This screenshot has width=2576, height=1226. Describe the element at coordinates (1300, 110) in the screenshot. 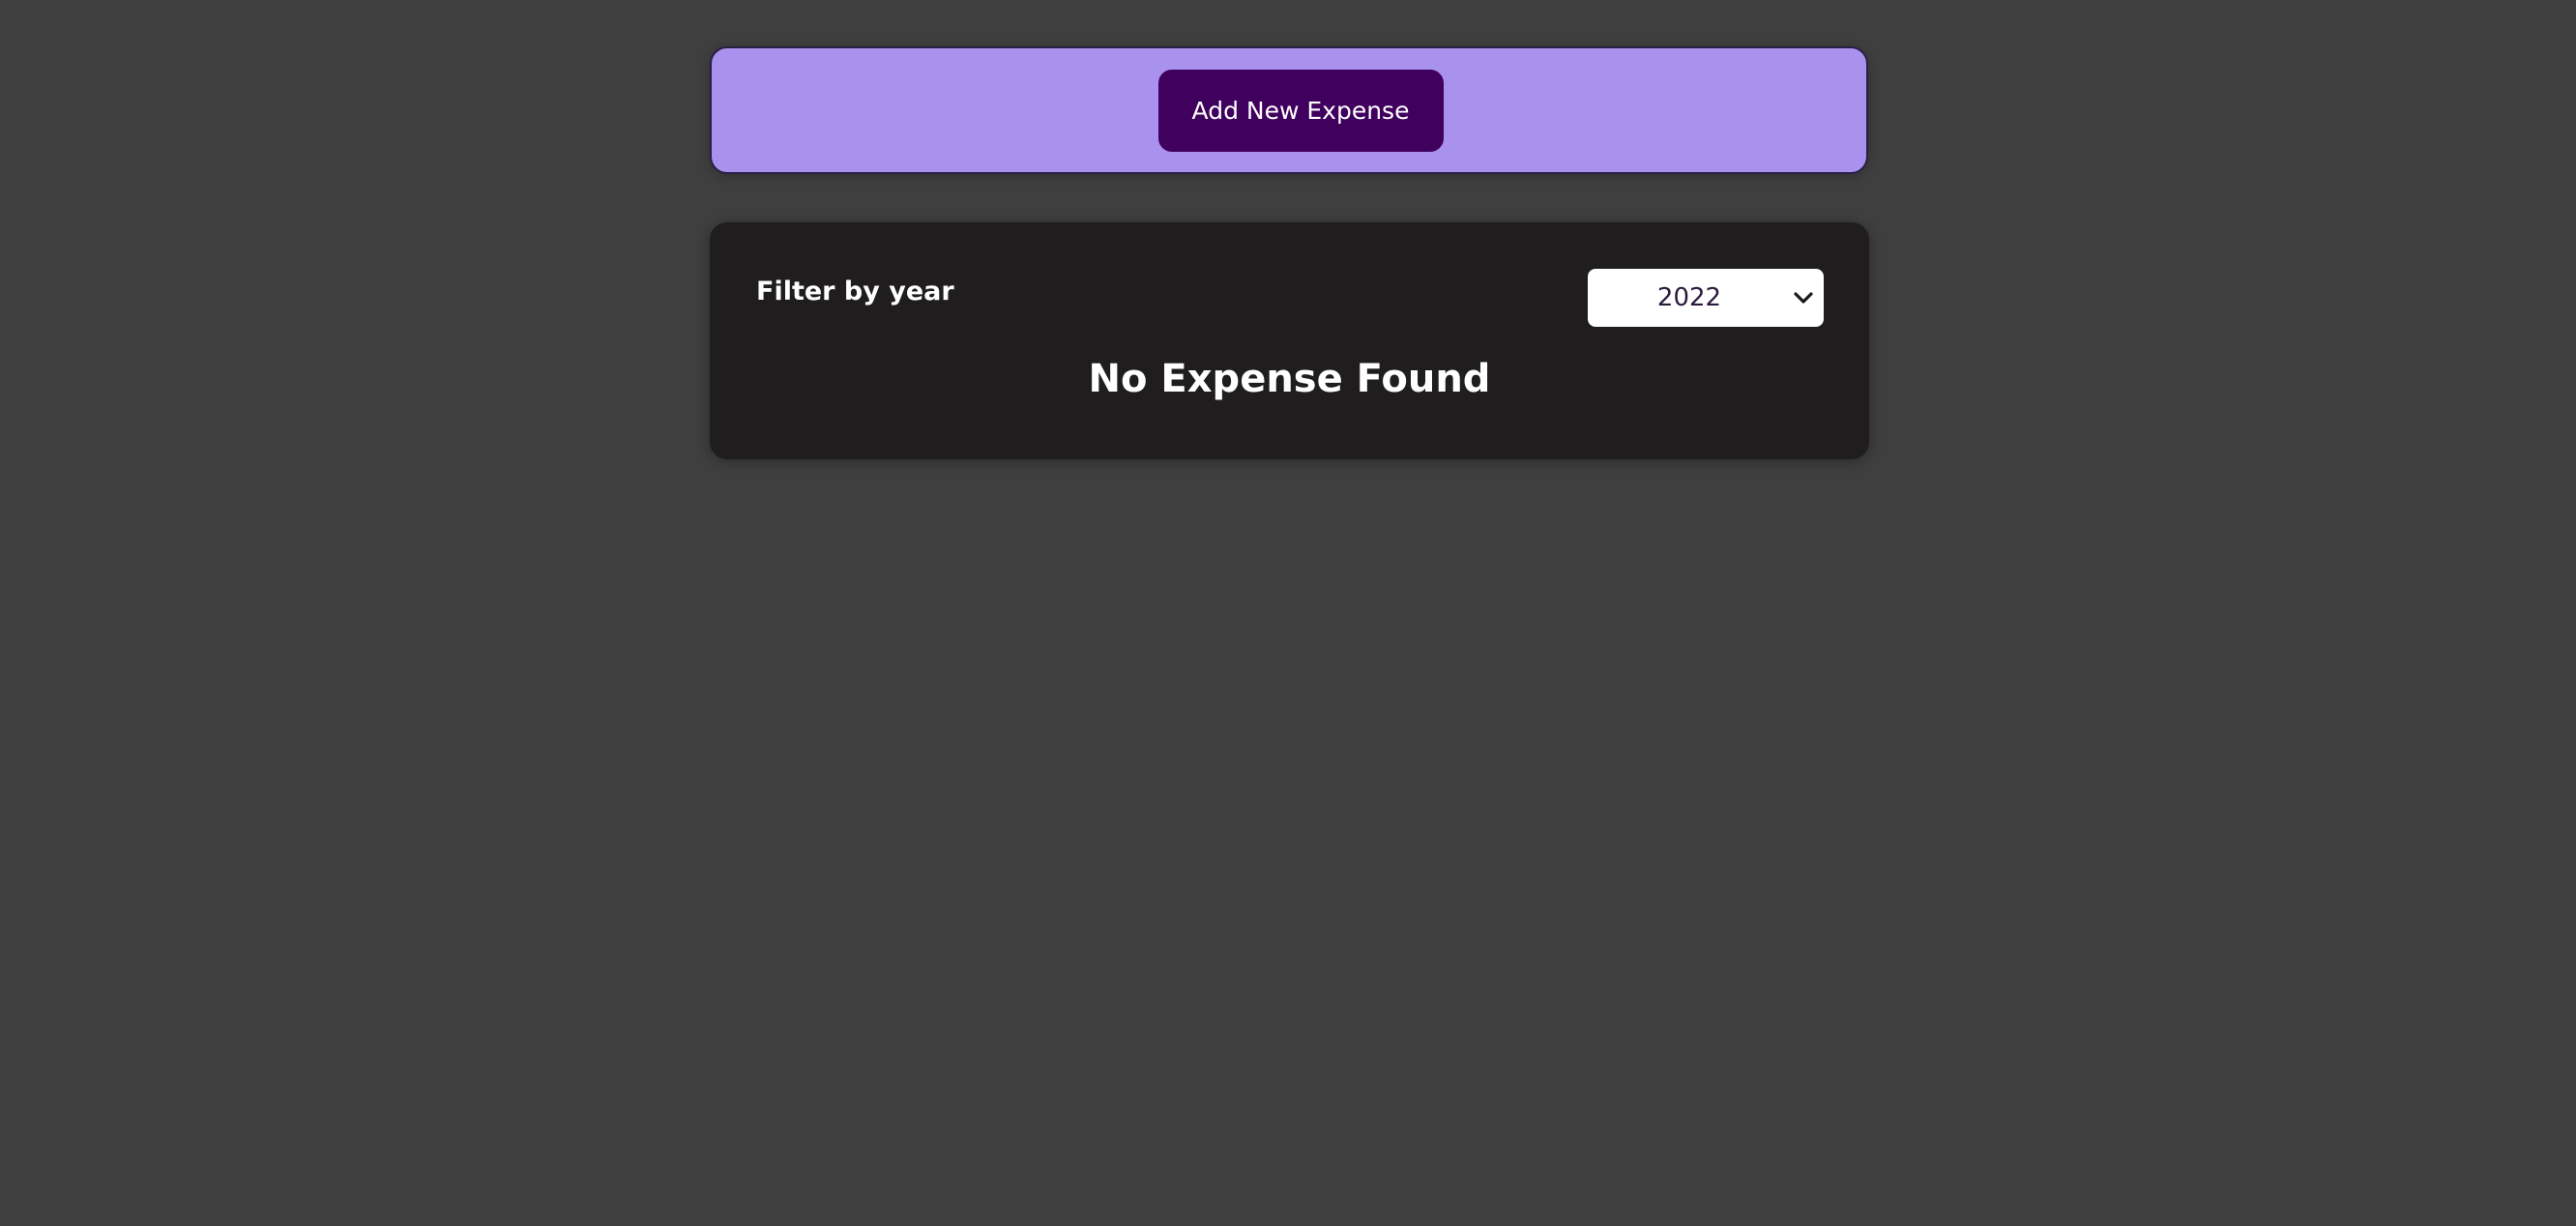

I see `add-new-expense-button: Add New Expense` at that location.